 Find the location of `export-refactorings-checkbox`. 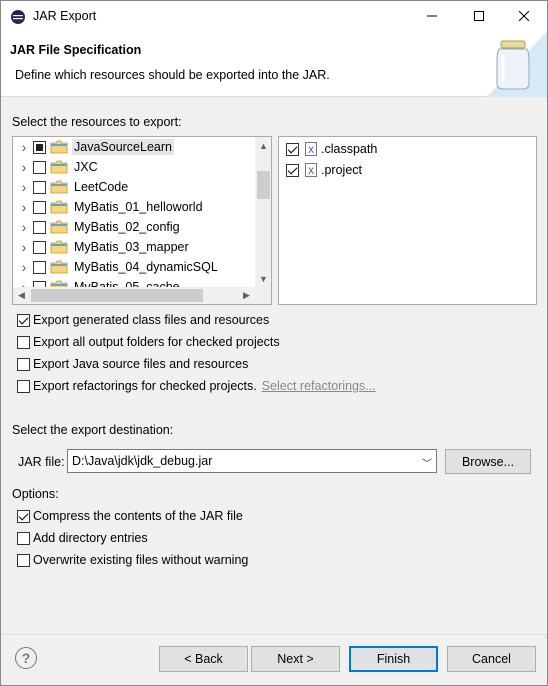

export-refactorings-checkbox is located at coordinates (23, 386).